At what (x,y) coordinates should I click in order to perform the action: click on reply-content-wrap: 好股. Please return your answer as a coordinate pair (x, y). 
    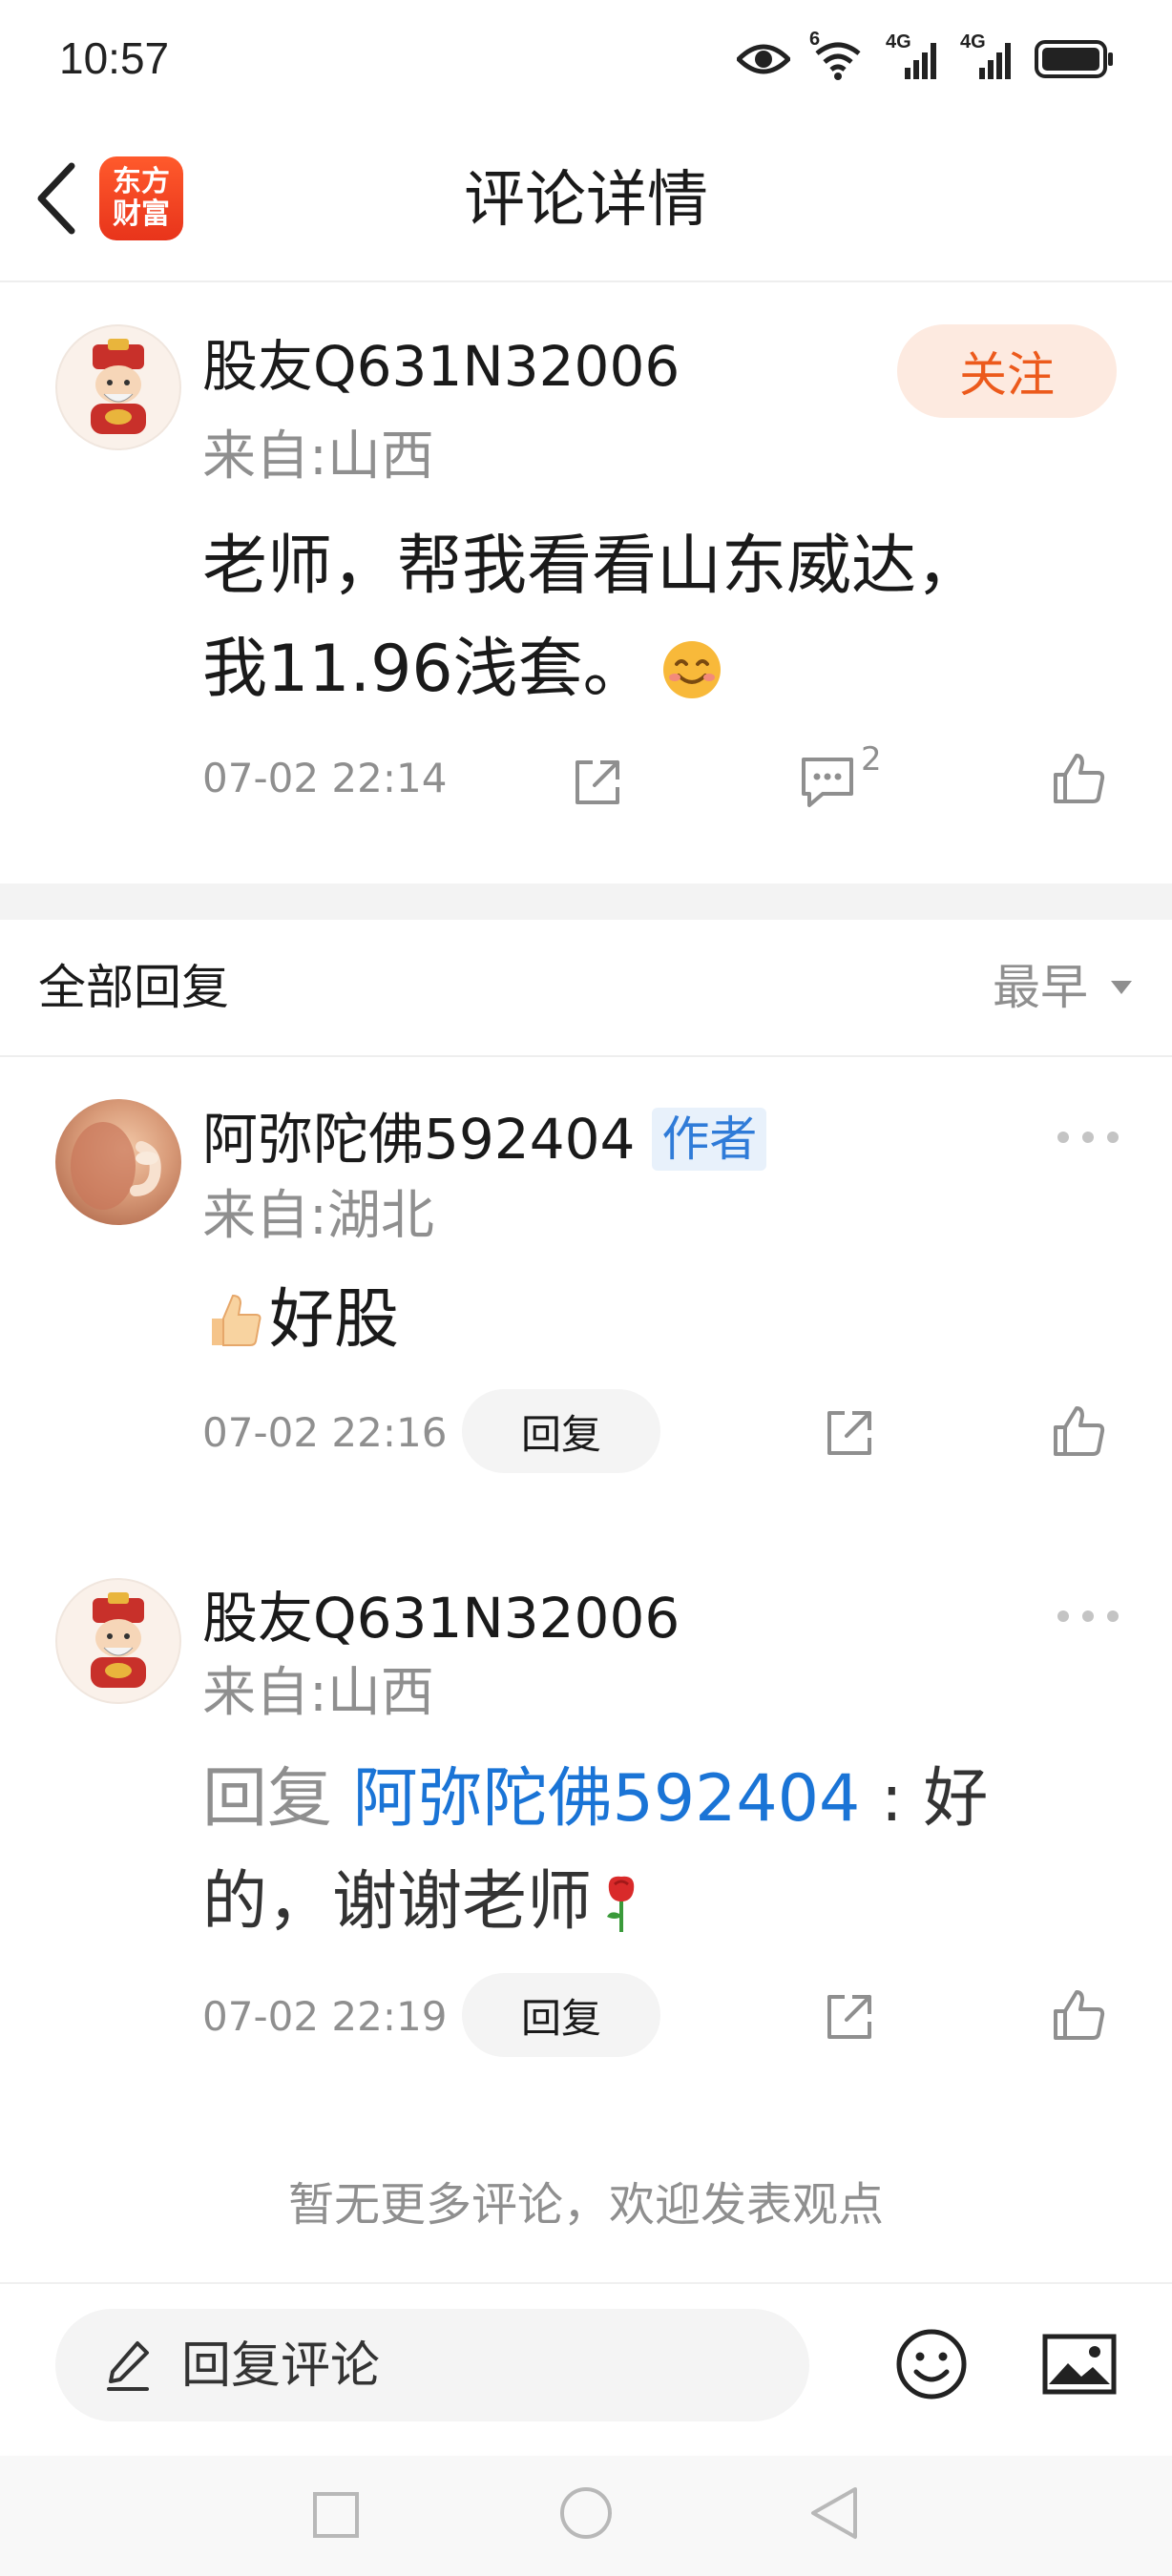
    Looking at the image, I should click on (300, 1320).